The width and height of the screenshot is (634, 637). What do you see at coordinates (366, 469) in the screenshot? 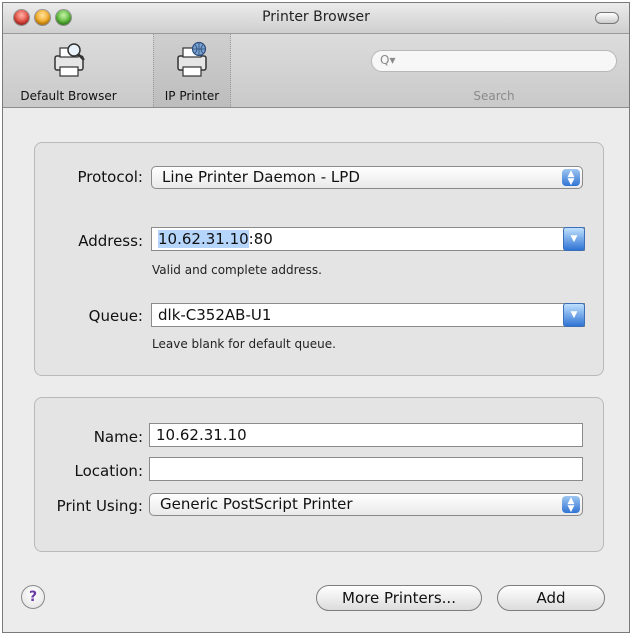
I see `location-field` at bounding box center [366, 469].